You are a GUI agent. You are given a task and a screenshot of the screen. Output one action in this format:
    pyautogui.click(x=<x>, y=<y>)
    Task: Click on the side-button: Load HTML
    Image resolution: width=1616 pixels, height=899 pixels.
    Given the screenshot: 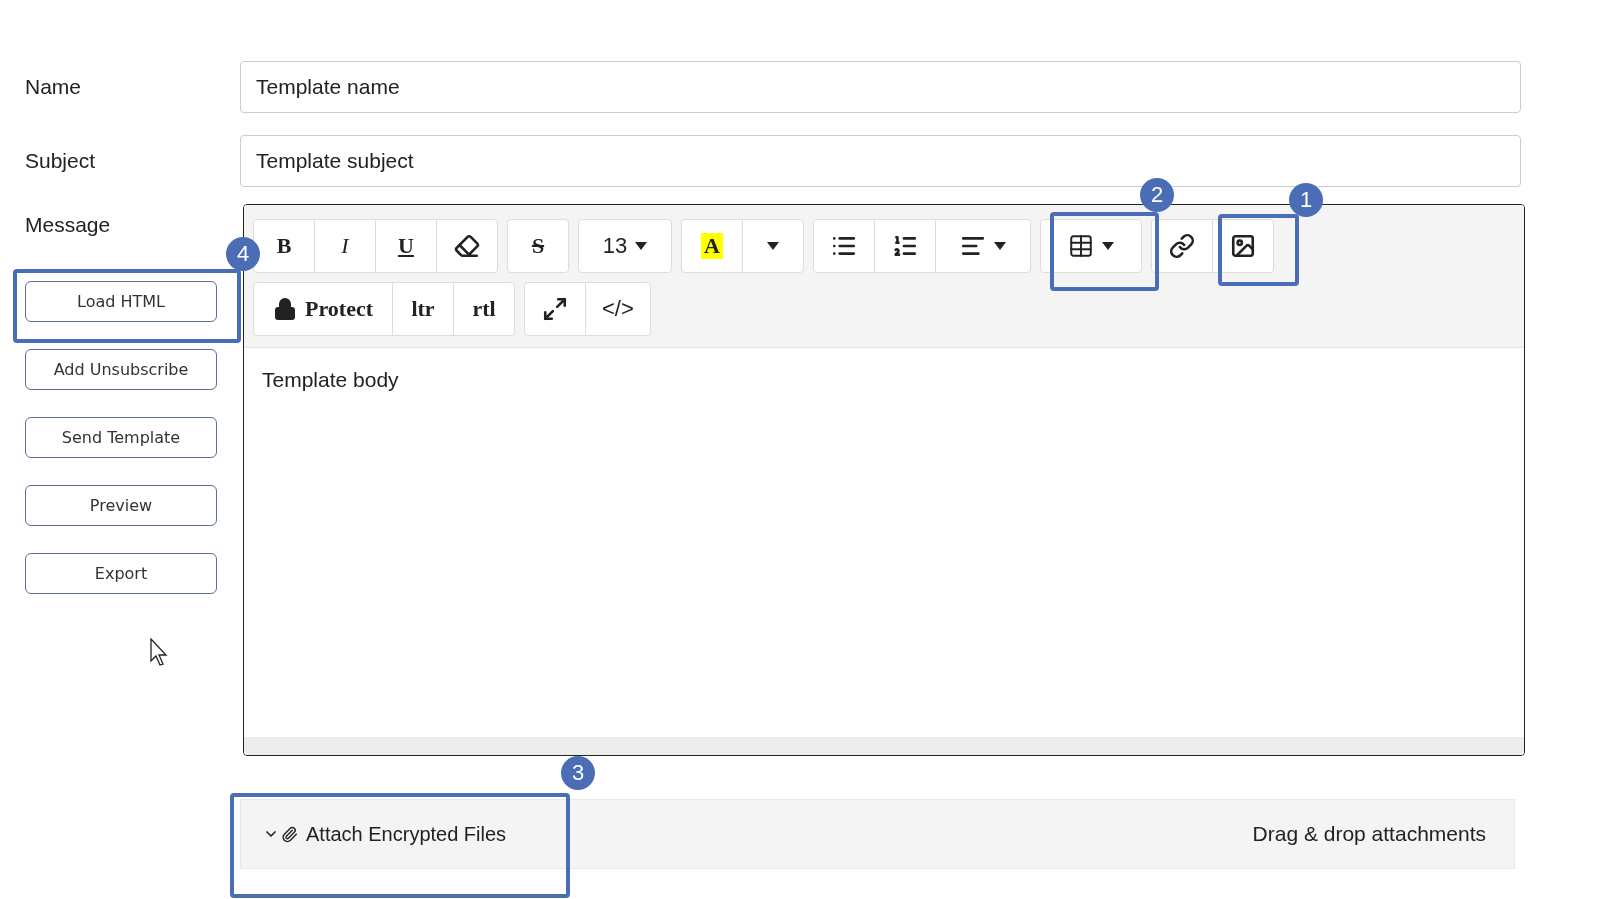 What is the action you would take?
    pyautogui.click(x=121, y=301)
    